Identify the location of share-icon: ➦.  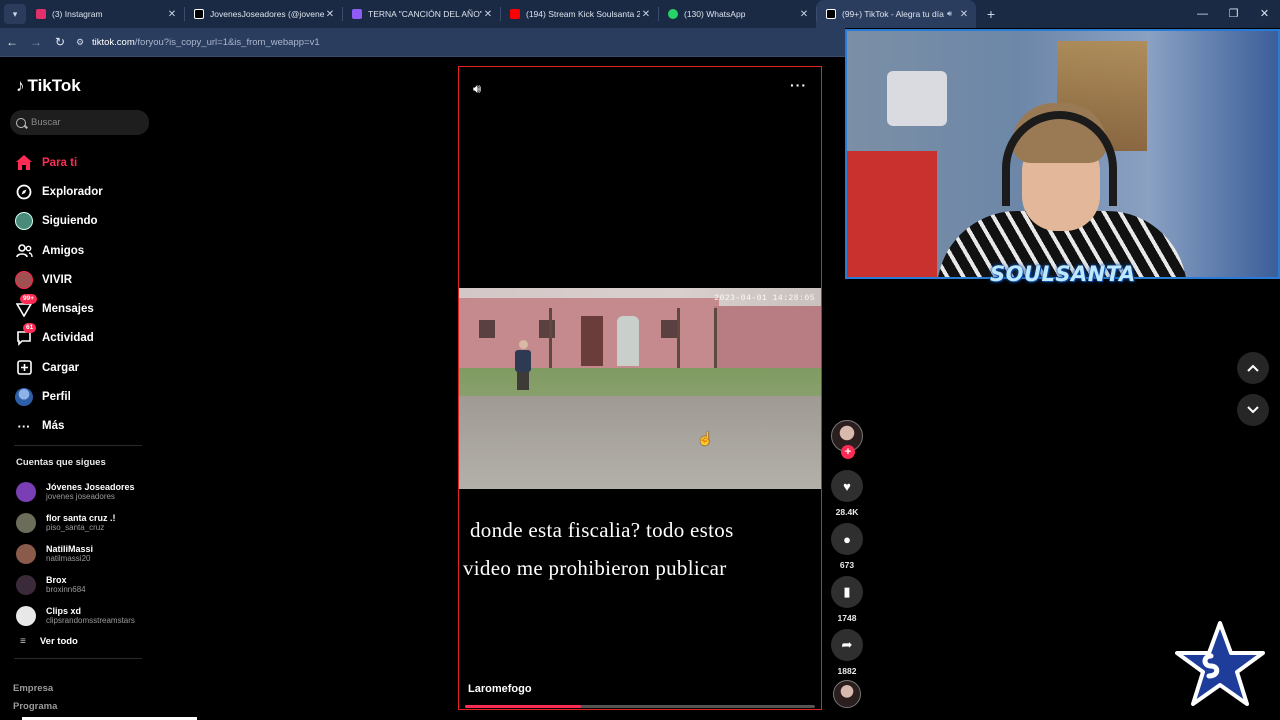
(847, 644).